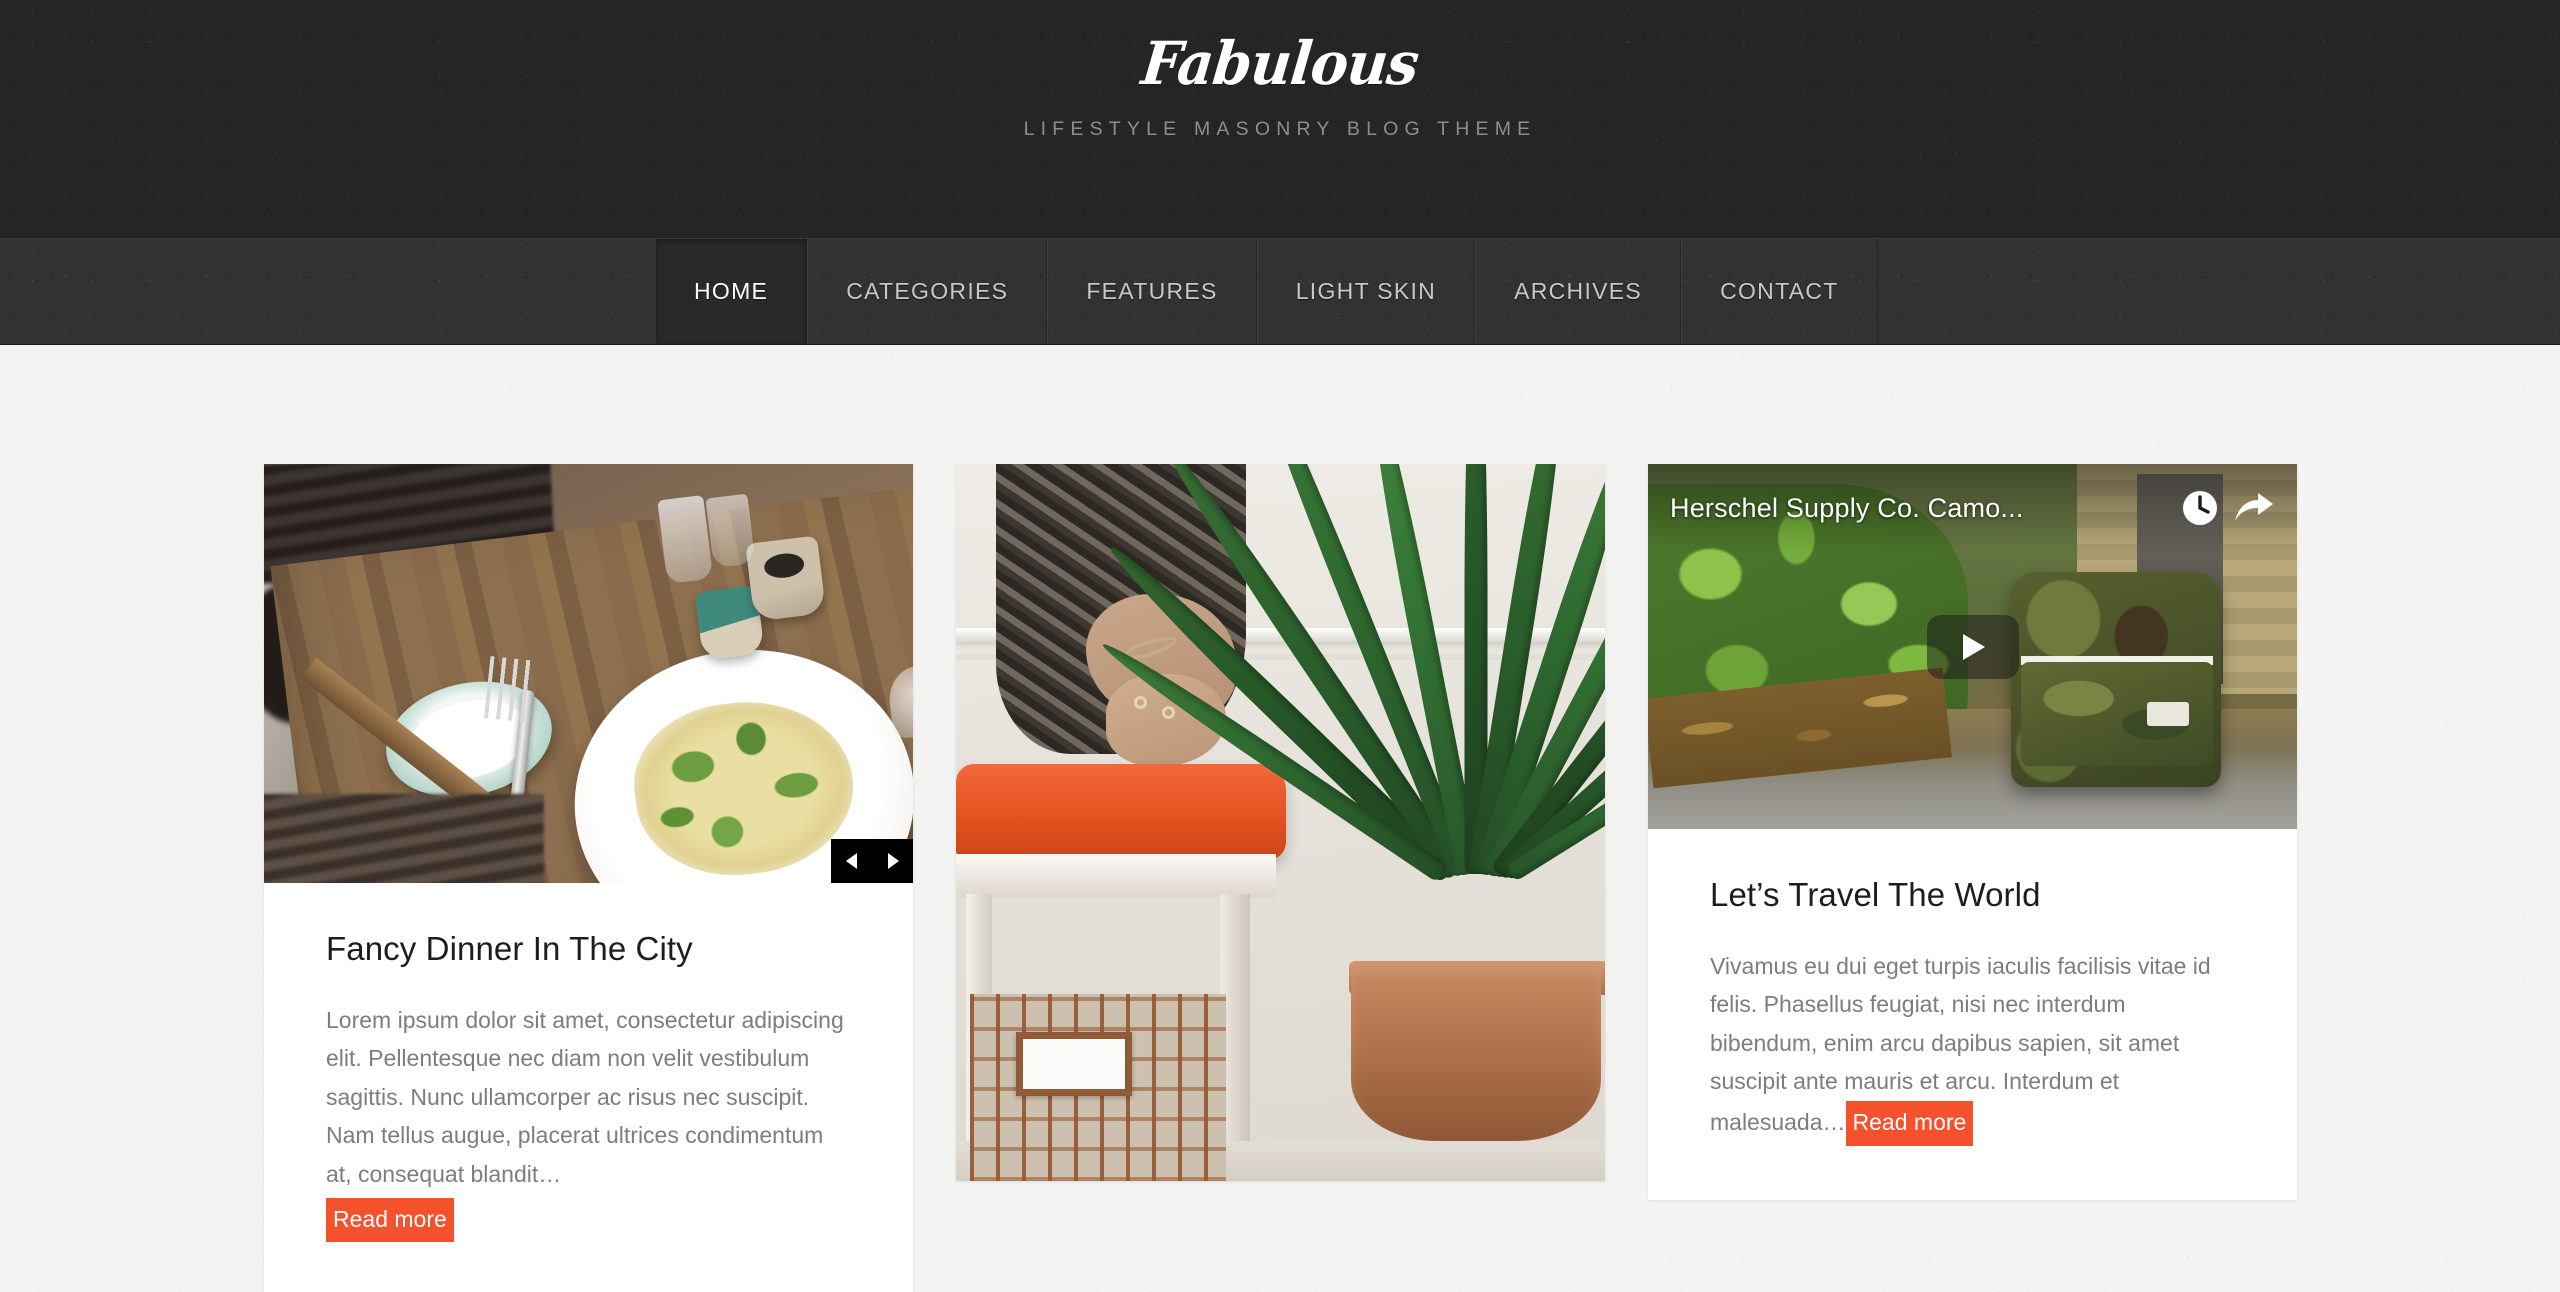 The width and height of the screenshot is (2560, 1292). I want to click on decor-terracotta-pot, so click(1476, 1051).